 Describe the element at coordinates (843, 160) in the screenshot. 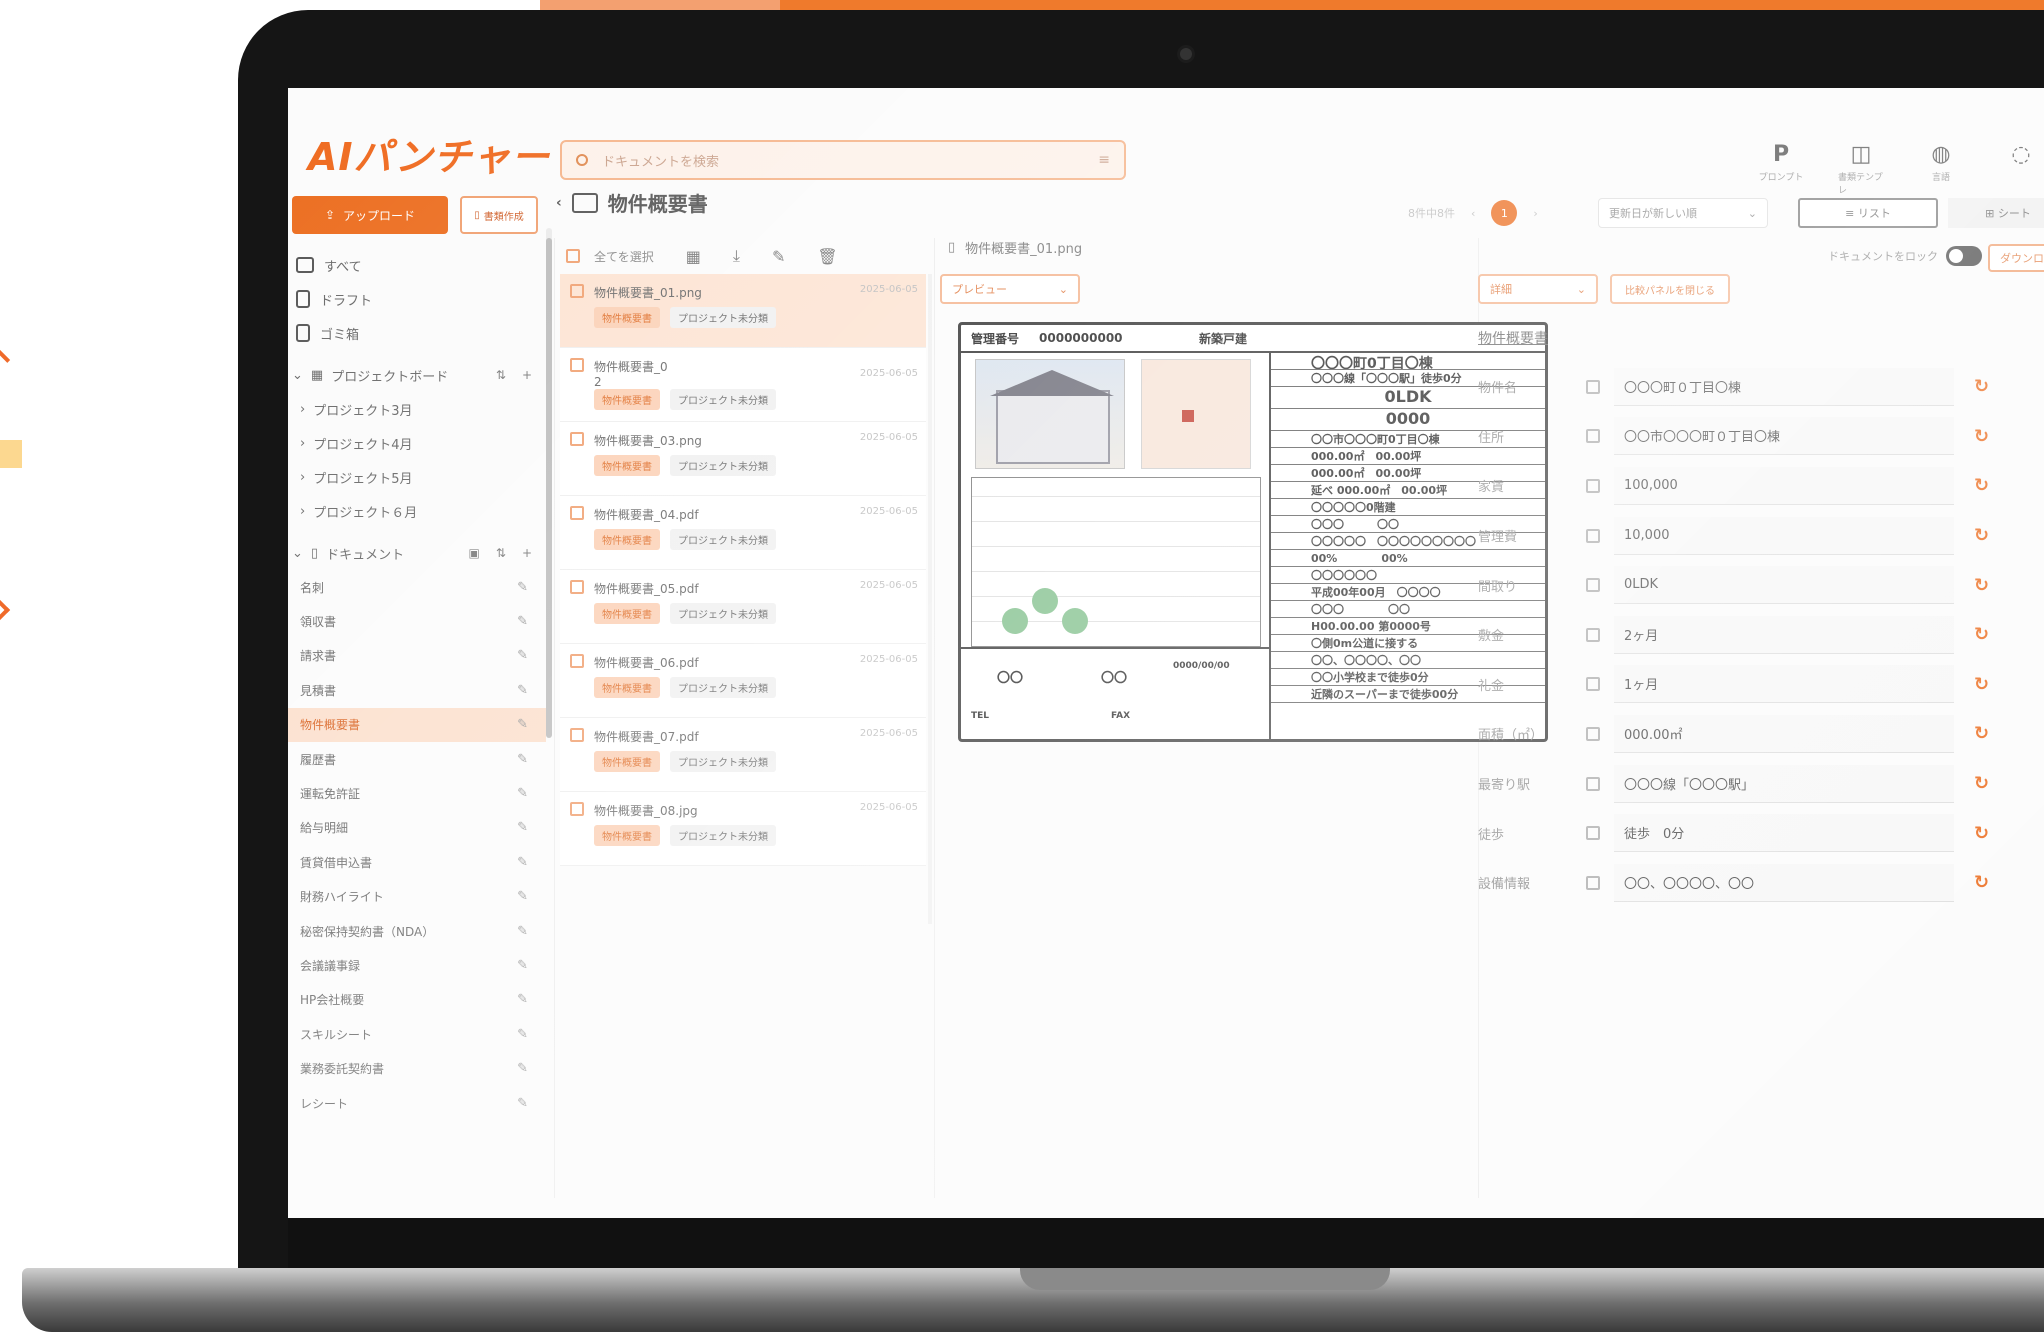

I see `search-input: ドキュメントを検索 ≡` at that location.